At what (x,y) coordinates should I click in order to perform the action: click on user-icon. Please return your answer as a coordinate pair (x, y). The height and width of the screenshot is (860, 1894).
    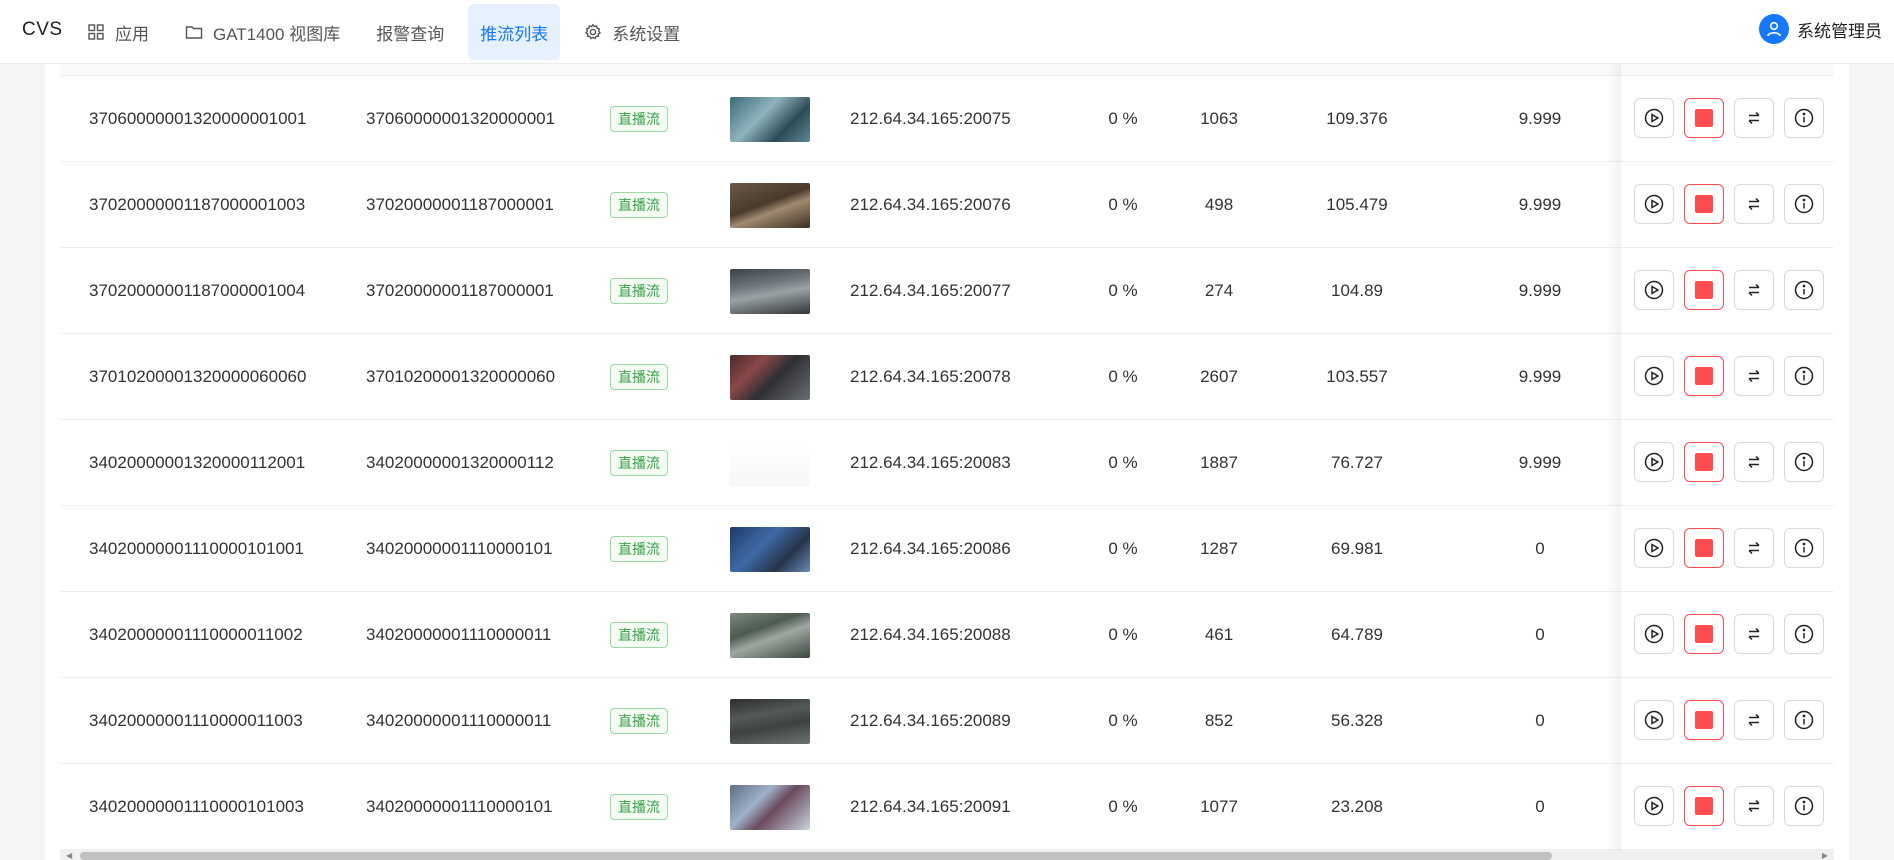
    Looking at the image, I should click on (1774, 29).